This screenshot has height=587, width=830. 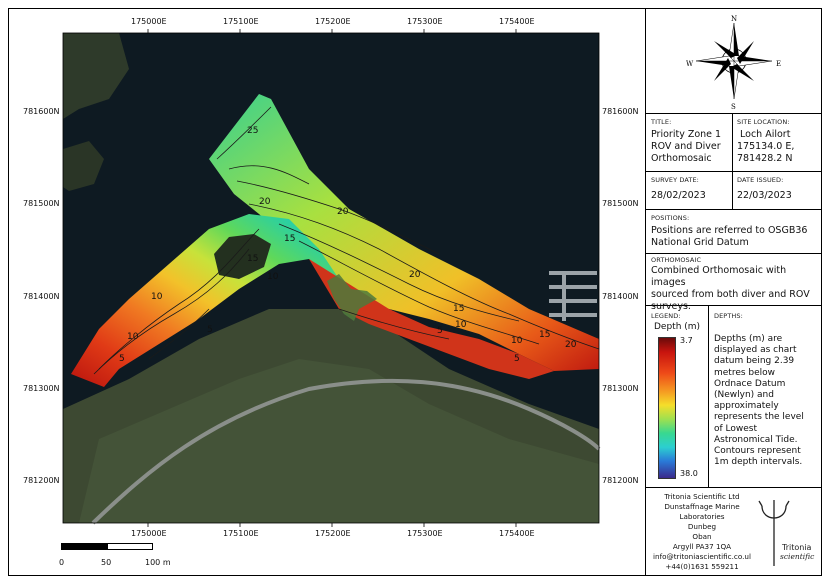 What do you see at coordinates (728, 316) in the screenshot?
I see `depths-label: DEPTHS:` at bounding box center [728, 316].